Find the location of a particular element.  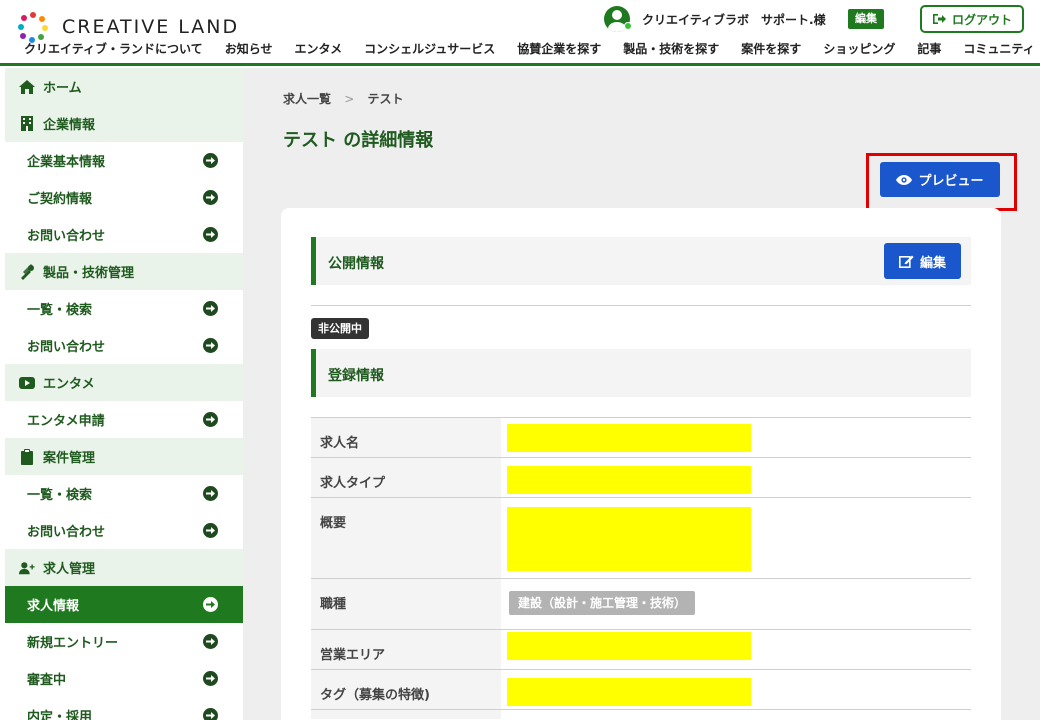

logout-button: ログアウト is located at coordinates (972, 19).